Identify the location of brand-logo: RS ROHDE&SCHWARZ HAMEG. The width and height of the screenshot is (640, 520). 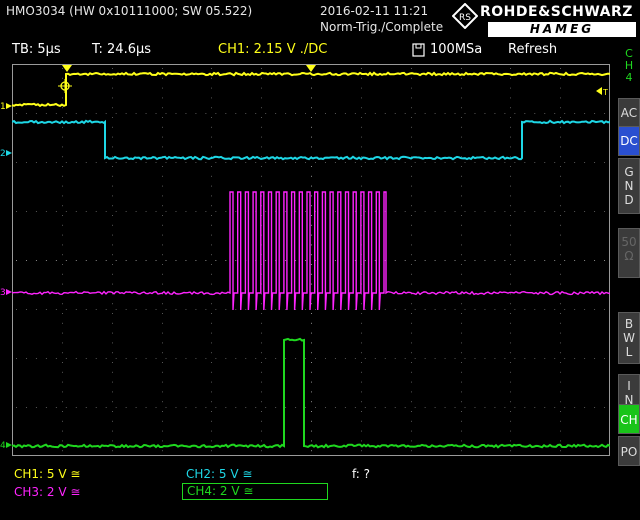
(545, 21).